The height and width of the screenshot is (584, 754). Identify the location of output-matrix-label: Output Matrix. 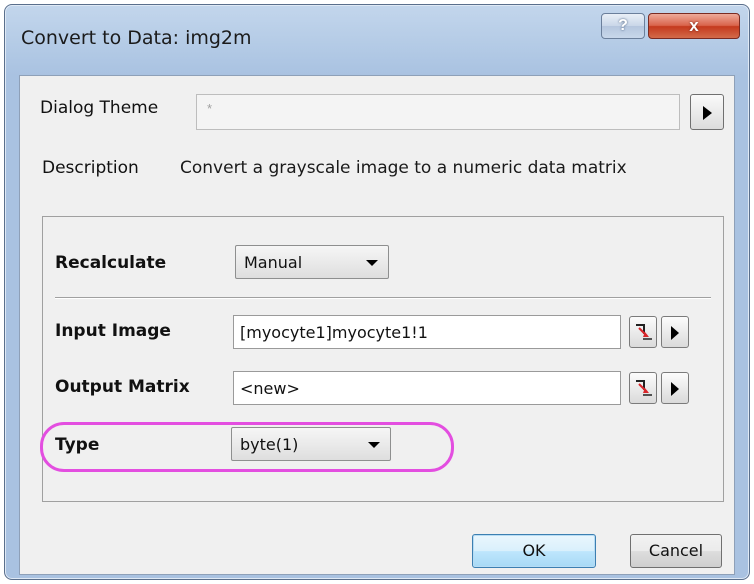
(122, 387).